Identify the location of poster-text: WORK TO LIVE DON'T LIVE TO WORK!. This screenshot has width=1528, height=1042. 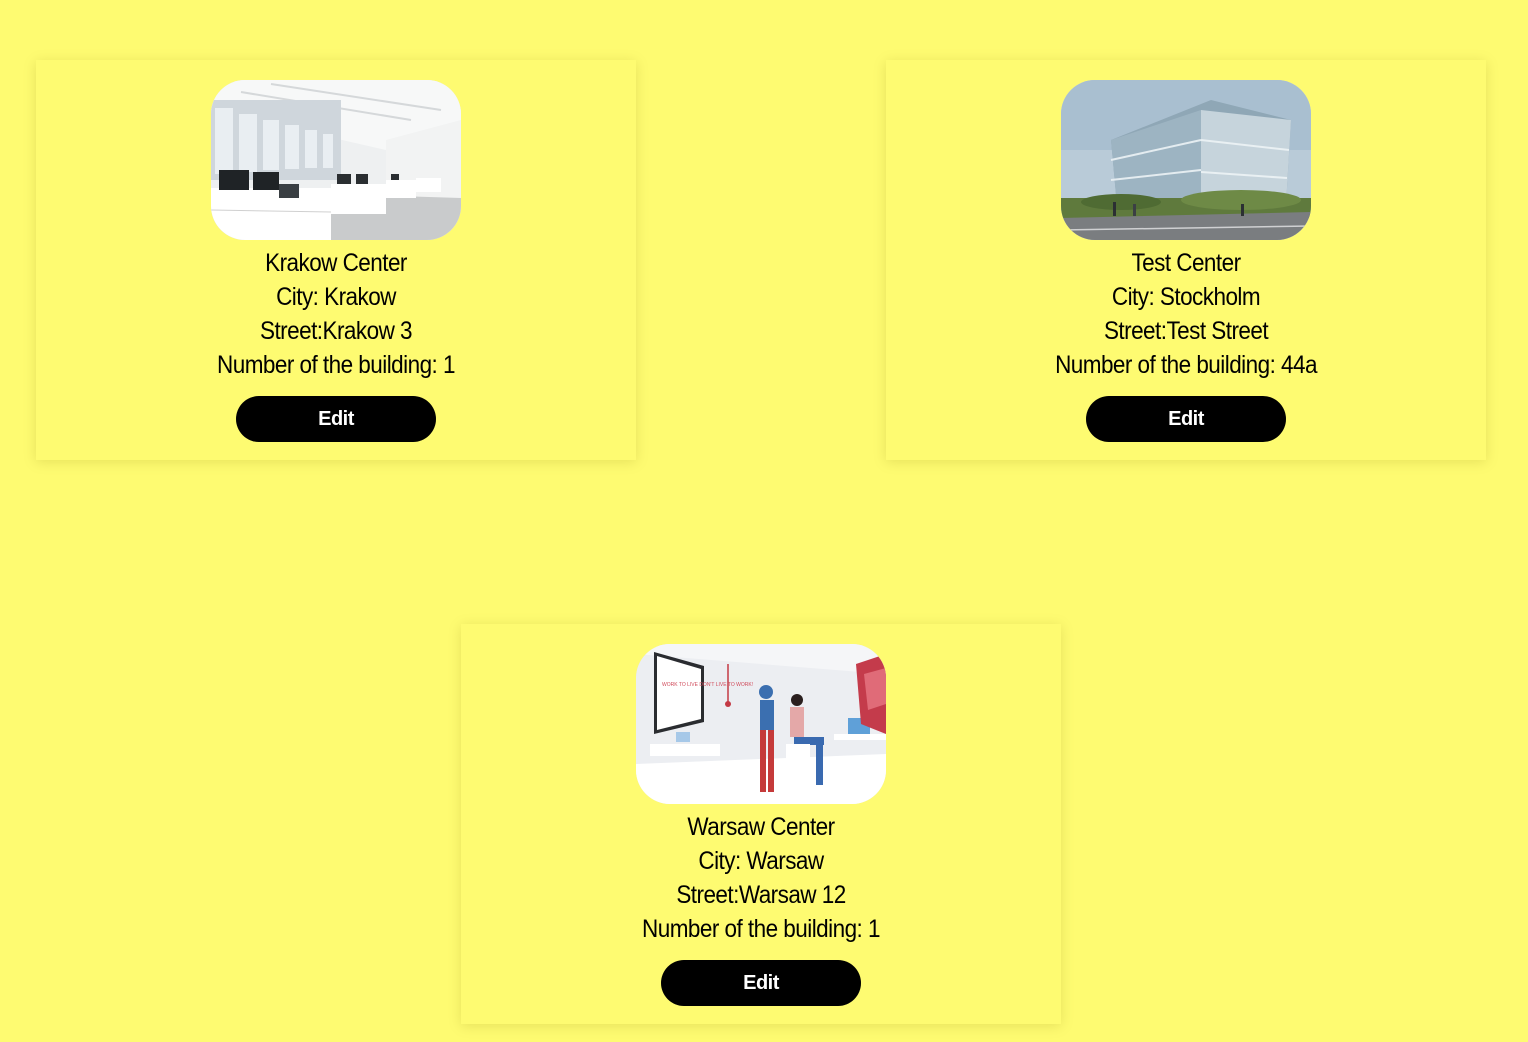
(707, 685).